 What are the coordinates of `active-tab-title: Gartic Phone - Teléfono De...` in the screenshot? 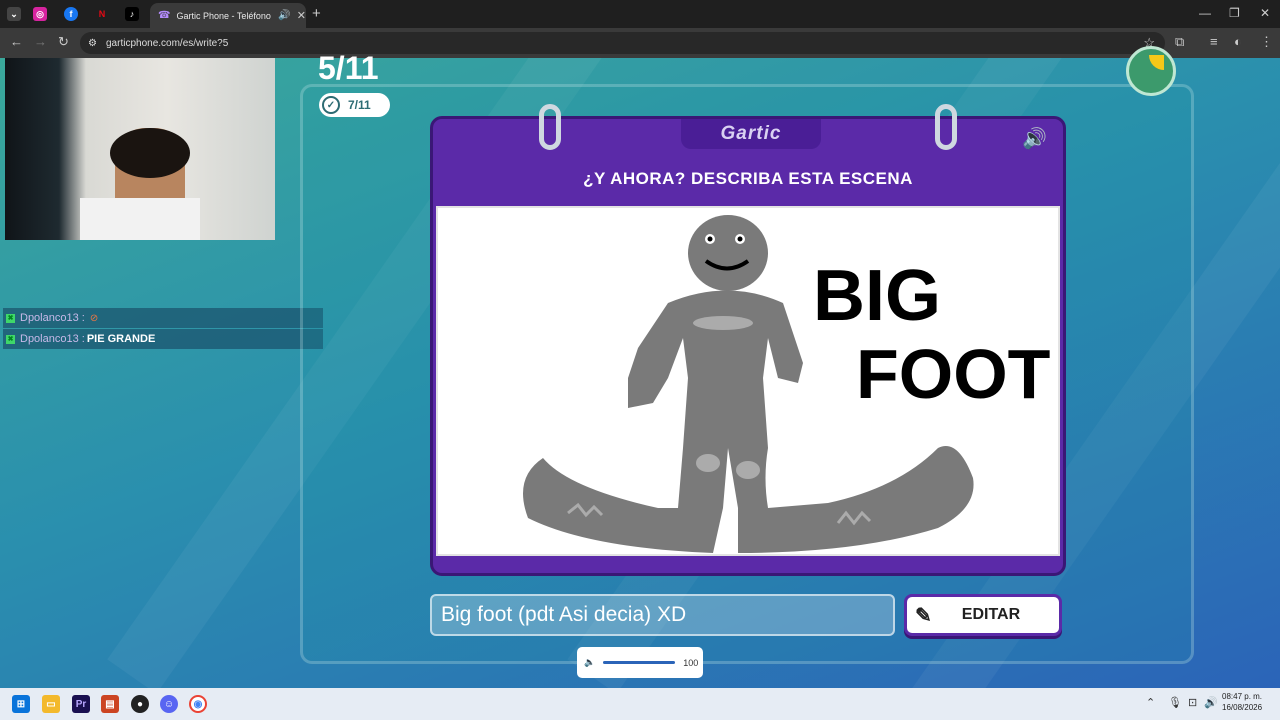 It's located at (224, 15).